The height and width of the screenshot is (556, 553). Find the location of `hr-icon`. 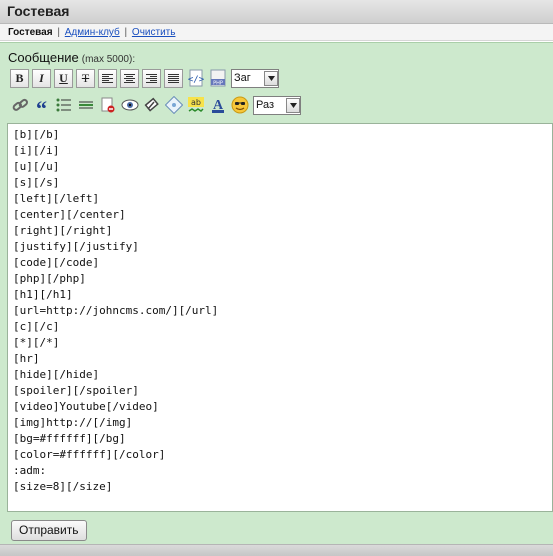

hr-icon is located at coordinates (85, 105).